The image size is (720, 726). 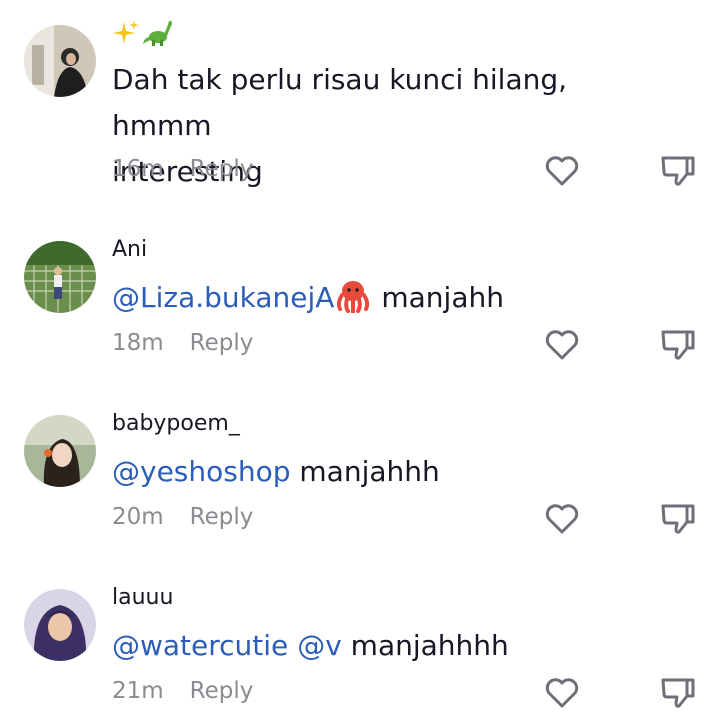 What do you see at coordinates (365, 471) in the screenshot?
I see `comment-body: manjahhh` at bounding box center [365, 471].